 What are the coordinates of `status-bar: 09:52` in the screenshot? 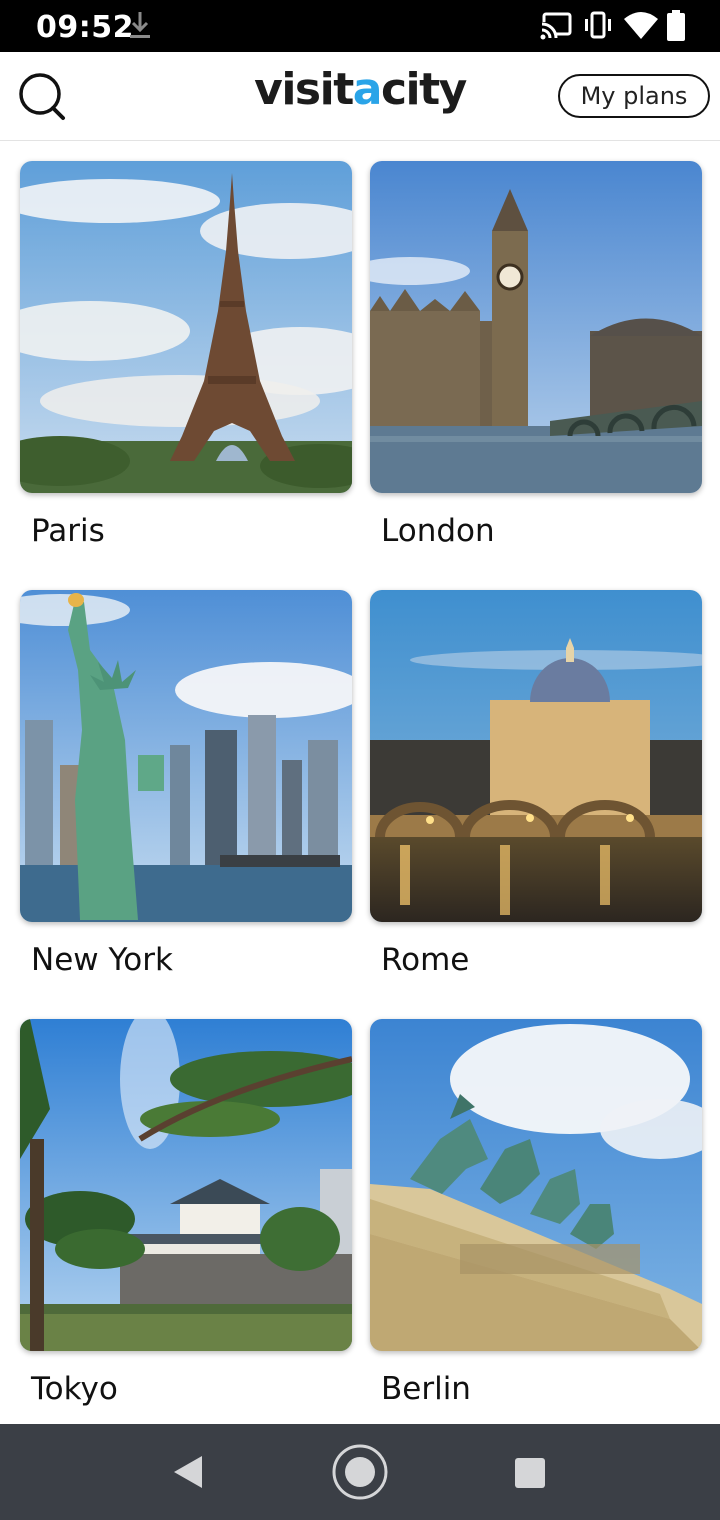 It's located at (360, 26).